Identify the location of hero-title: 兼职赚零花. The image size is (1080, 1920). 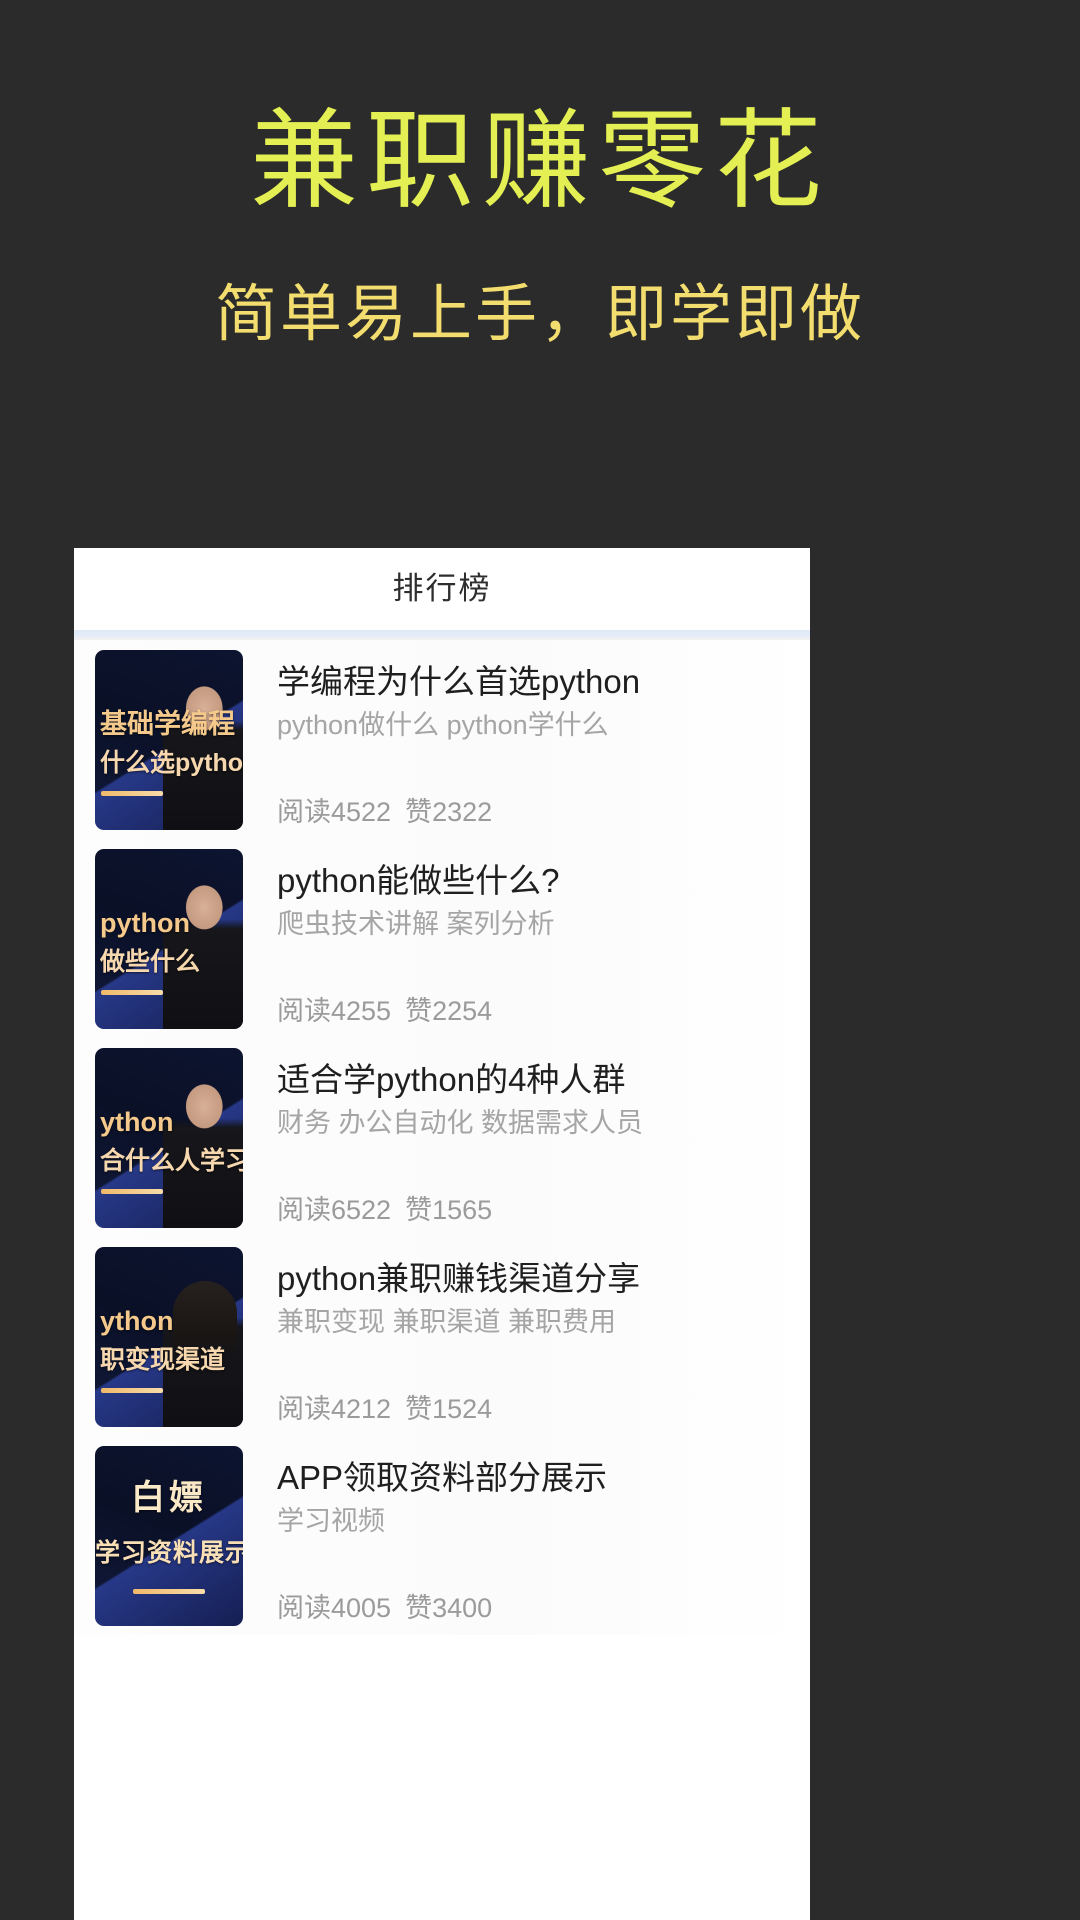
(539, 162).